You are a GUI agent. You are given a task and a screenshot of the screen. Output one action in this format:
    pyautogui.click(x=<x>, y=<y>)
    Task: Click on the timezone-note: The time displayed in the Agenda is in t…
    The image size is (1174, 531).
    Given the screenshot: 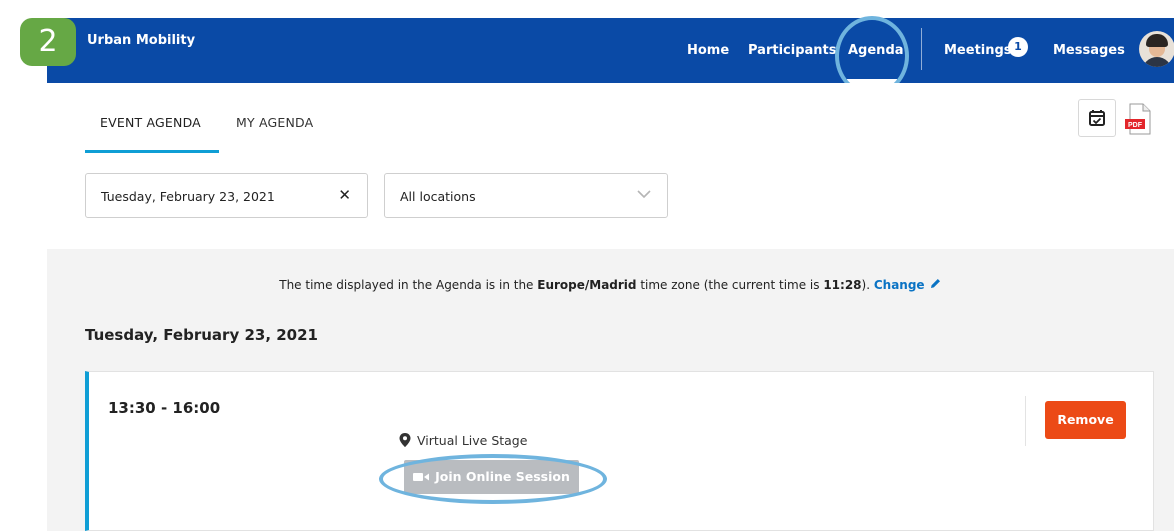 What is the action you would take?
    pyautogui.click(x=610, y=284)
    